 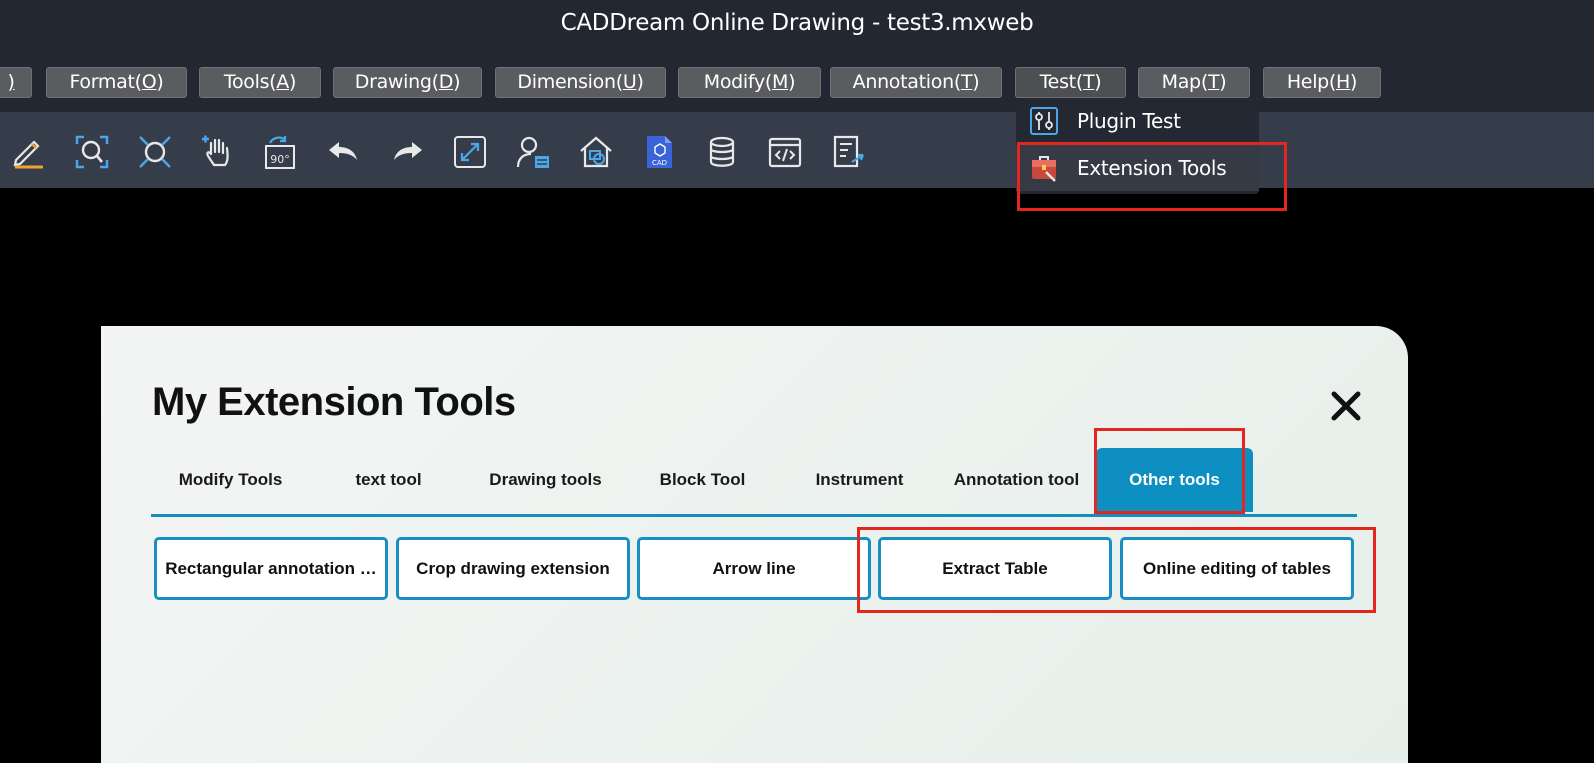 I want to click on menu-item-dimension: Dimension(U), so click(x=580, y=82).